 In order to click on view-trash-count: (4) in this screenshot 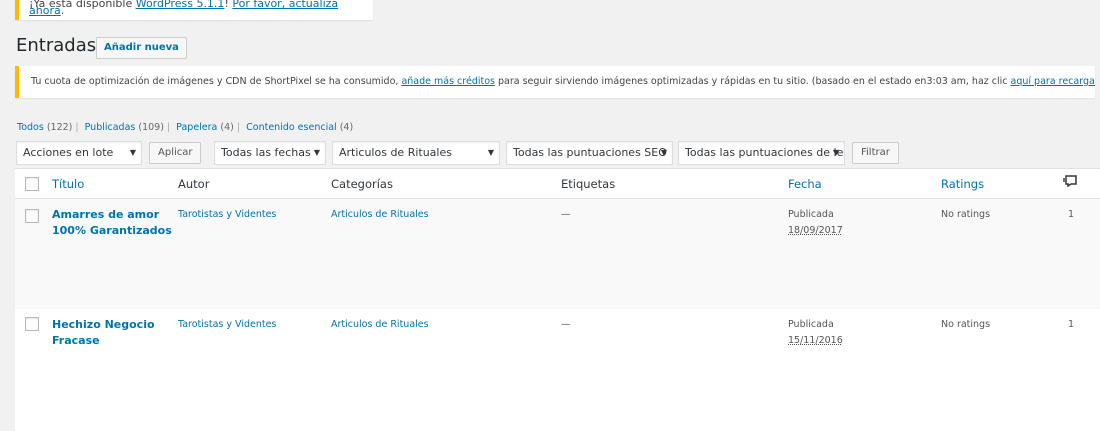, I will do `click(227, 127)`.